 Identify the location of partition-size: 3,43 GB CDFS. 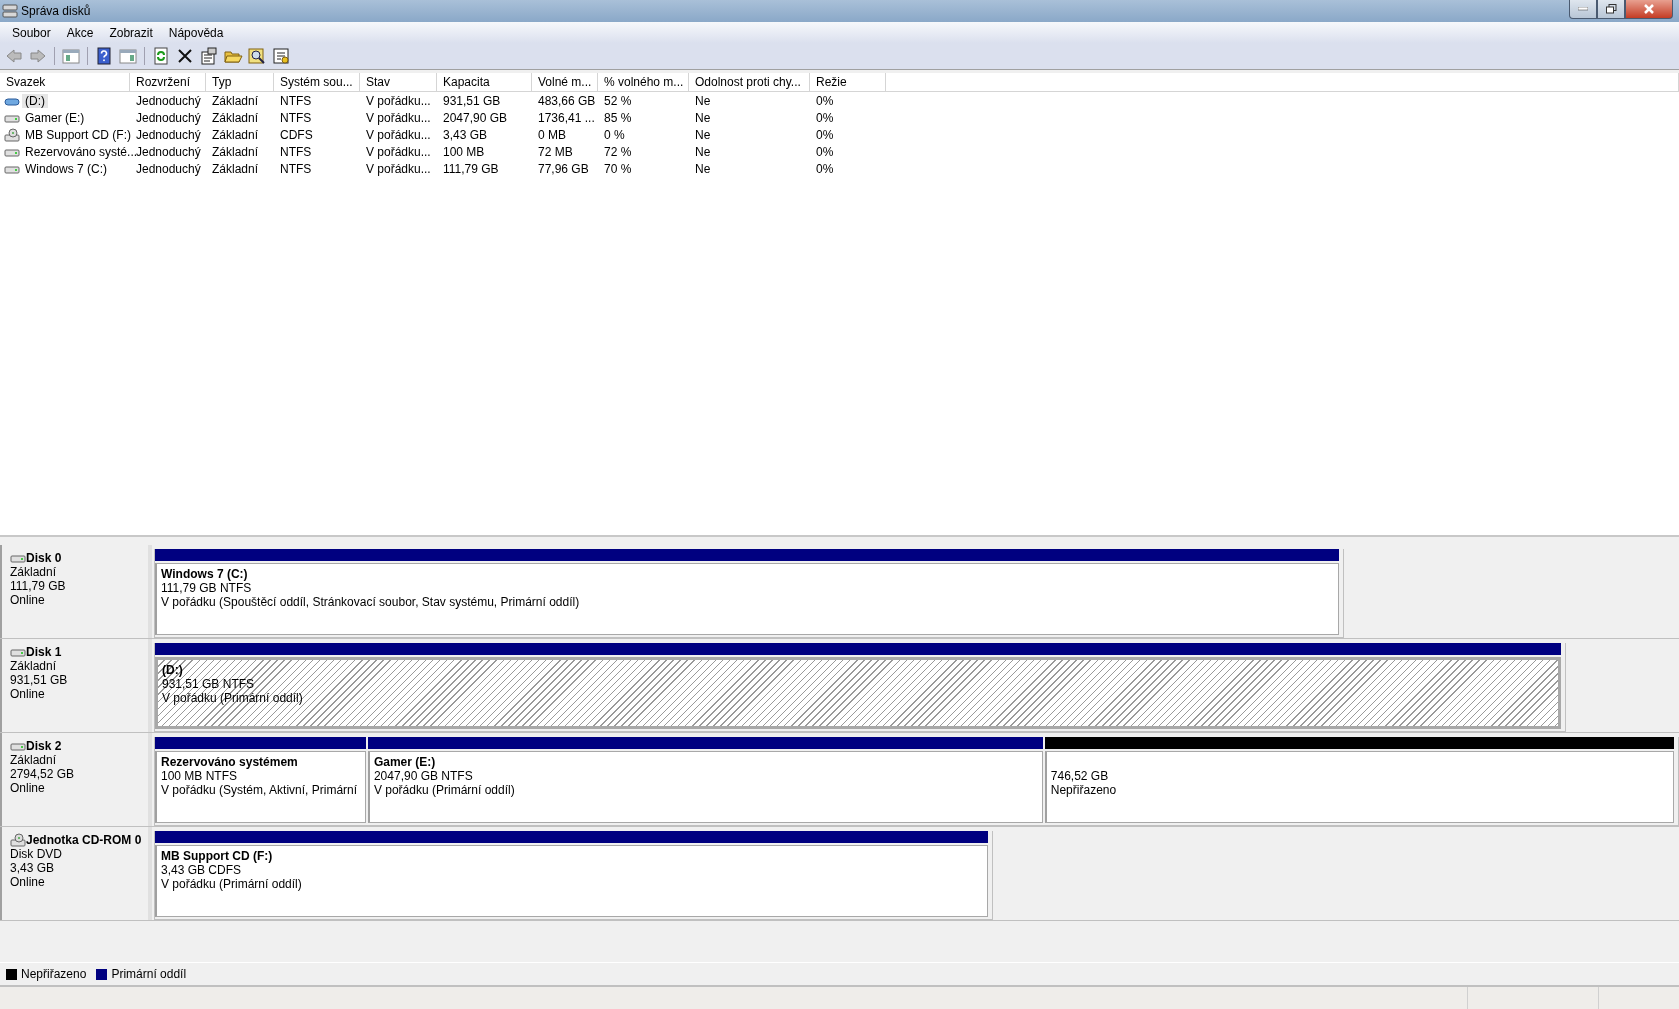
(202, 870).